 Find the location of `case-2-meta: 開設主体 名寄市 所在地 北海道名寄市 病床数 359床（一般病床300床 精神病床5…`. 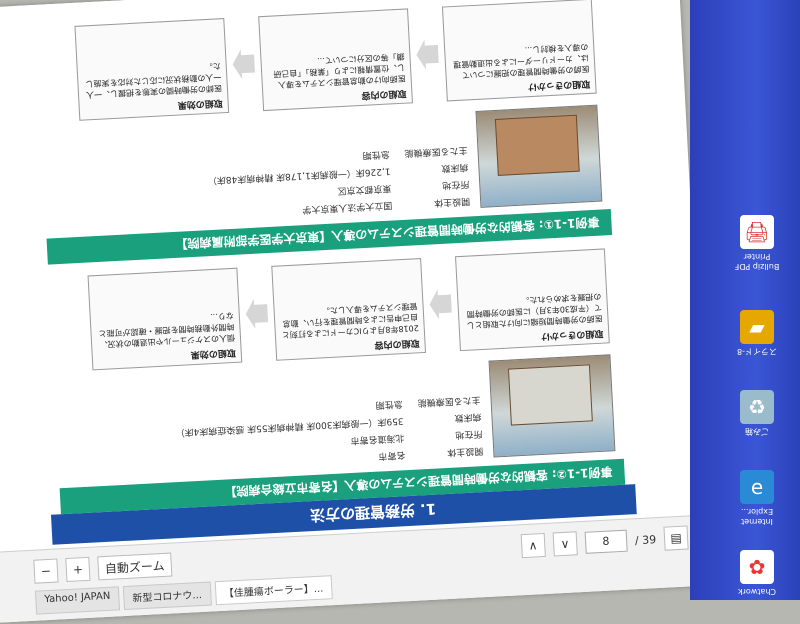

case-2-meta: 開設主体 名寄市 所在地 北海道名寄市 病床数 359床（一般病床300床 精神病床5… is located at coordinates (329, 427).